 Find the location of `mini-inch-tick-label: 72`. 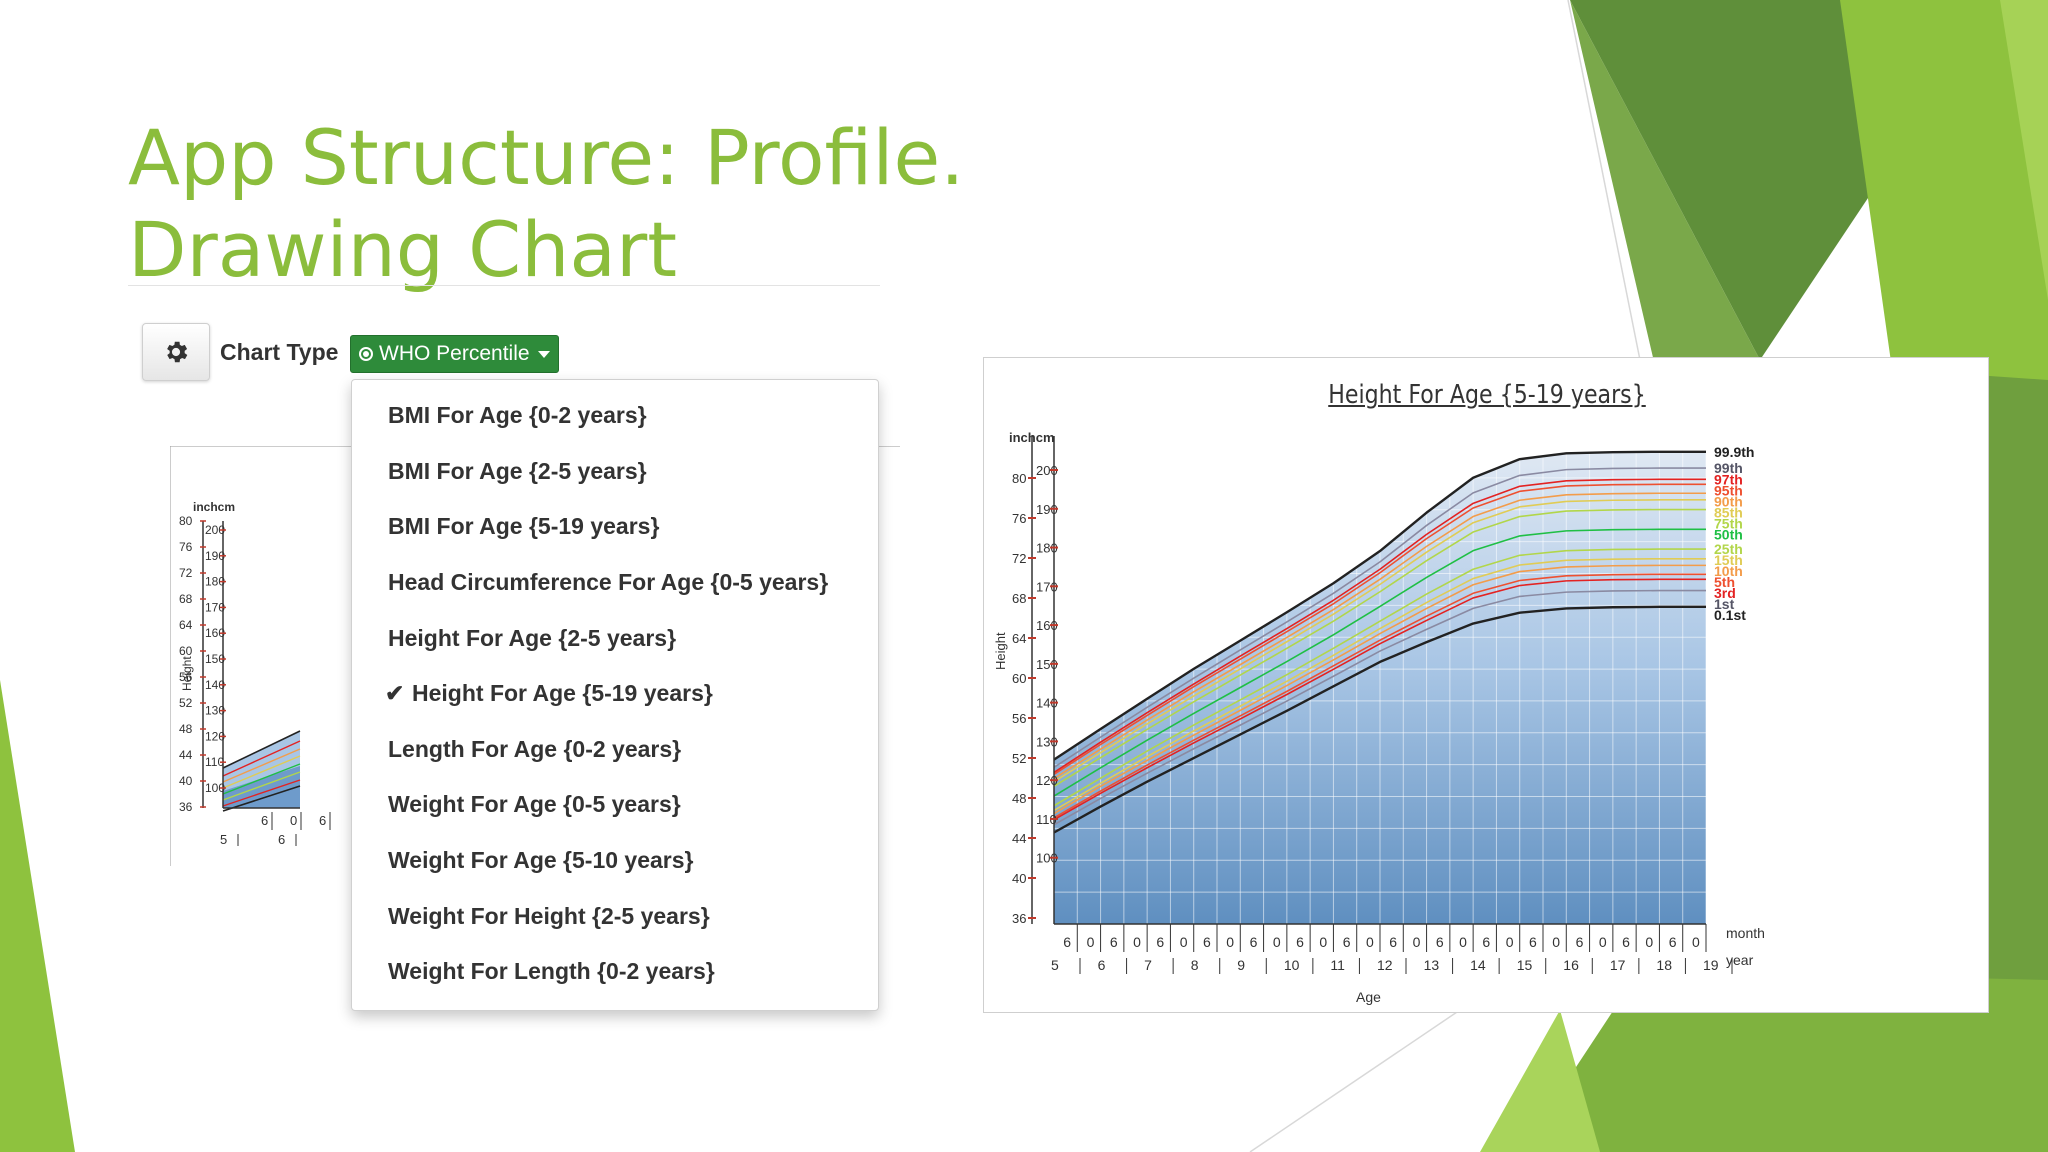

mini-inch-tick-label: 72 is located at coordinates (186, 573).